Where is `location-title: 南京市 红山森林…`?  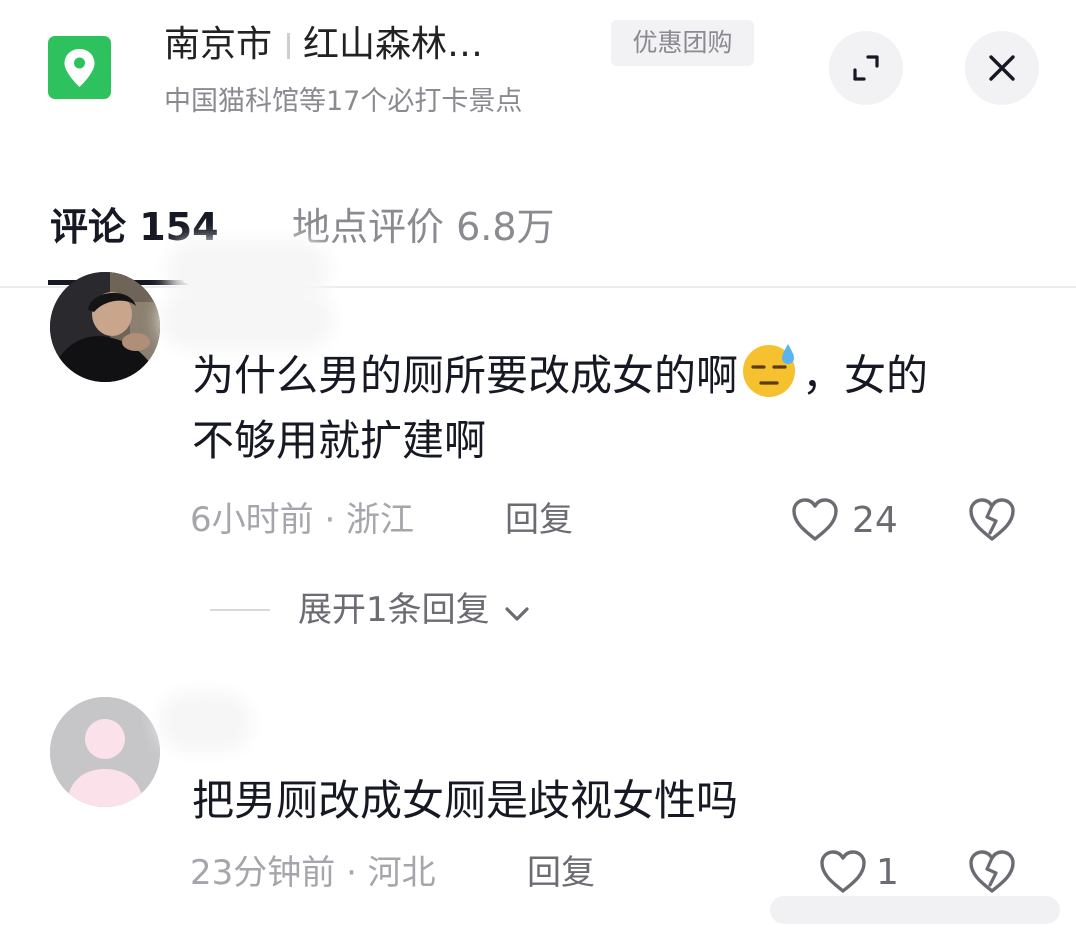
location-title: 南京市 红山森林… is located at coordinates (323, 45).